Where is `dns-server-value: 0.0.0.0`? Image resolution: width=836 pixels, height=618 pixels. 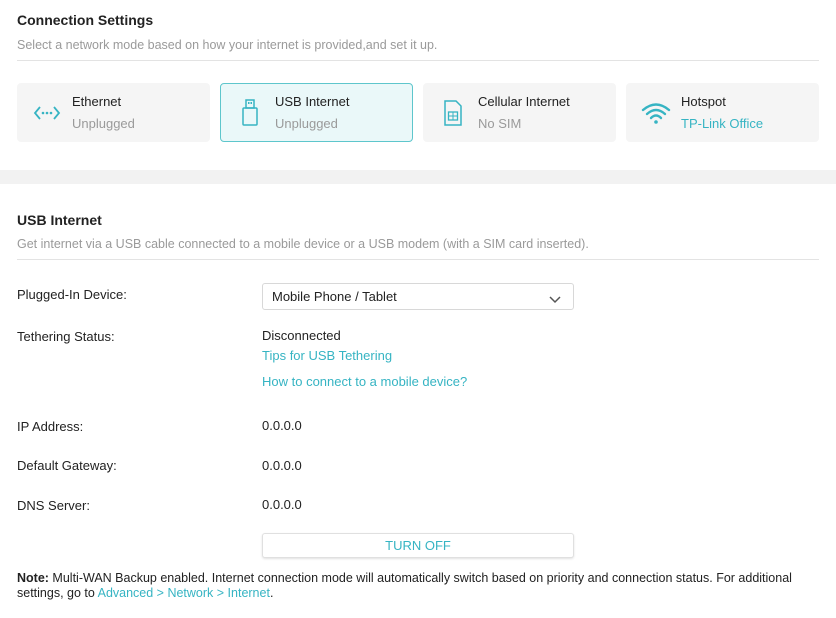 dns-server-value: 0.0.0.0 is located at coordinates (282, 504).